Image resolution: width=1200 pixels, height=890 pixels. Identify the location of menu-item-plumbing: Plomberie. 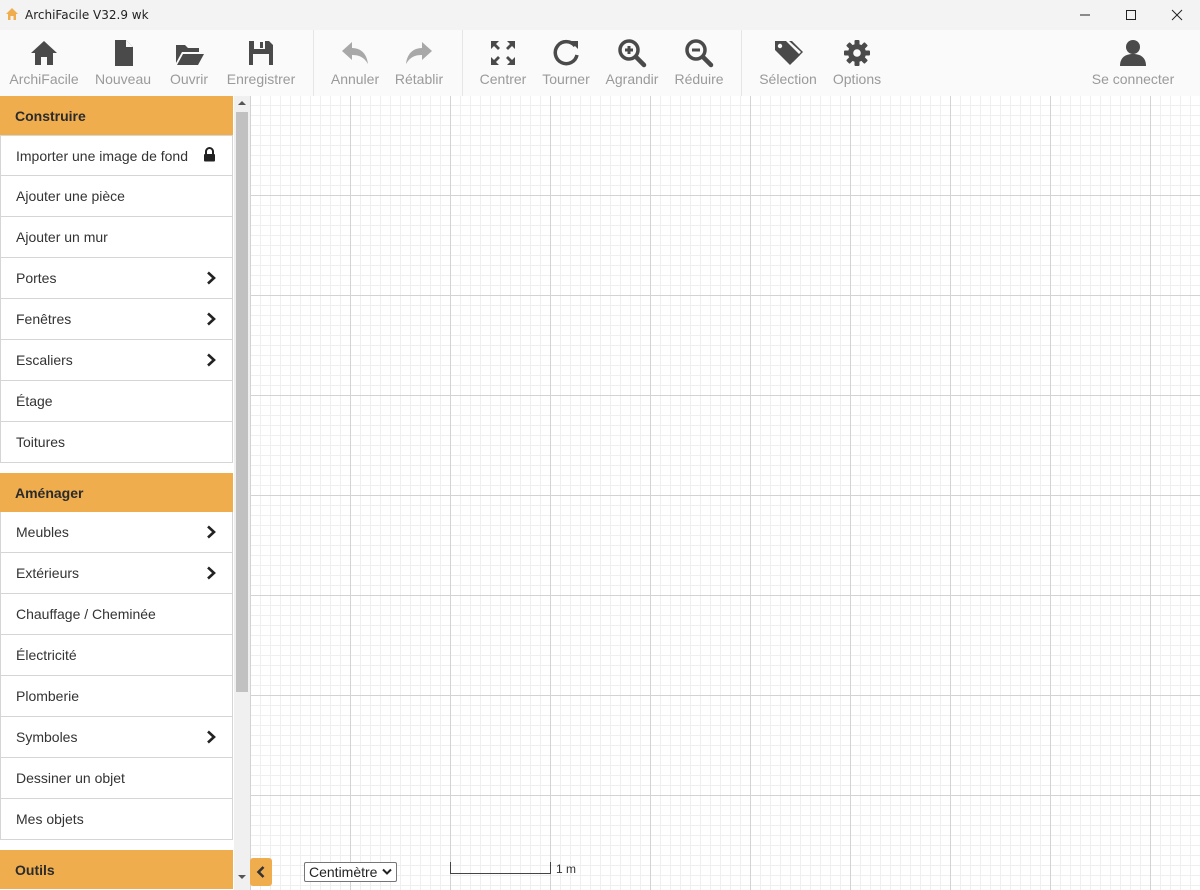
(116, 696).